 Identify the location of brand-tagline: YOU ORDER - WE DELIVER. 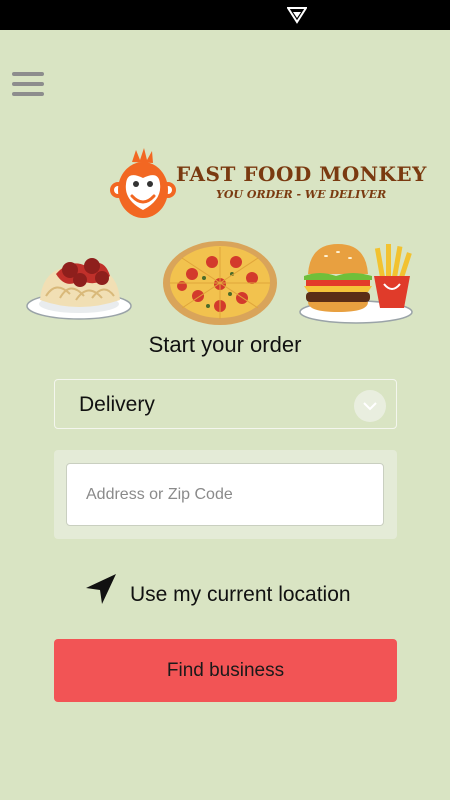
(301, 194).